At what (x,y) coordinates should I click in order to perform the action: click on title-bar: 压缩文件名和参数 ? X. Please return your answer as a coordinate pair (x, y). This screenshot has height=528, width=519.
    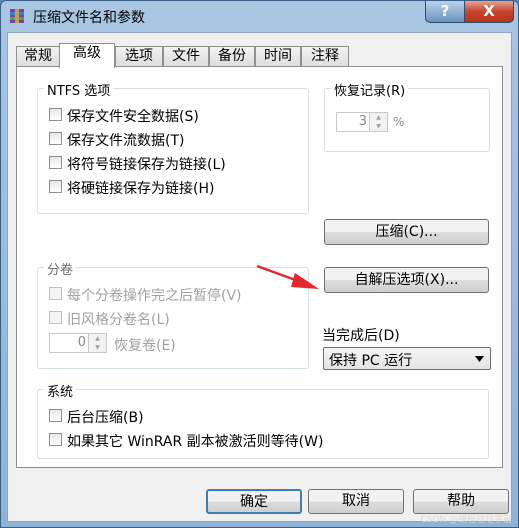
    Looking at the image, I should click on (259, 16).